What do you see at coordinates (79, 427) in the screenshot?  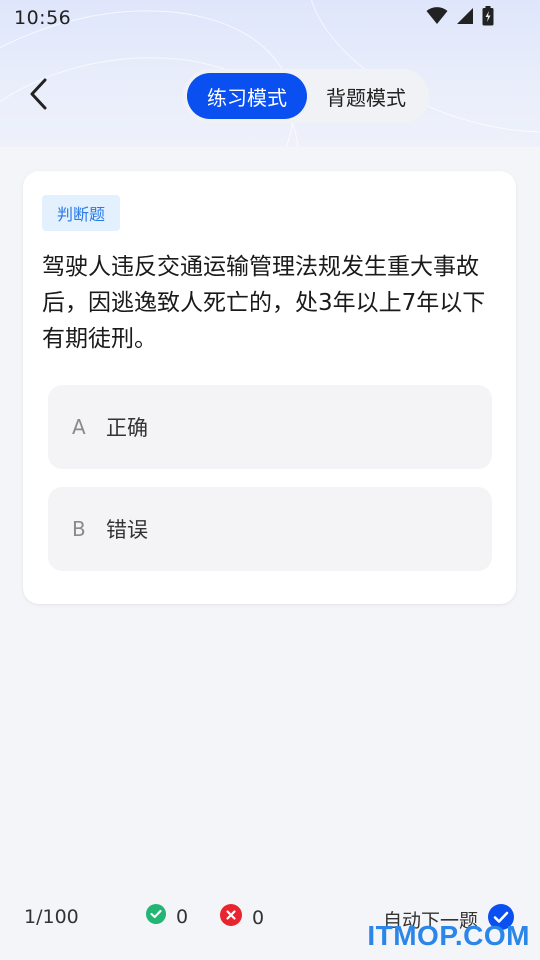 I see `option-letter: A` at bounding box center [79, 427].